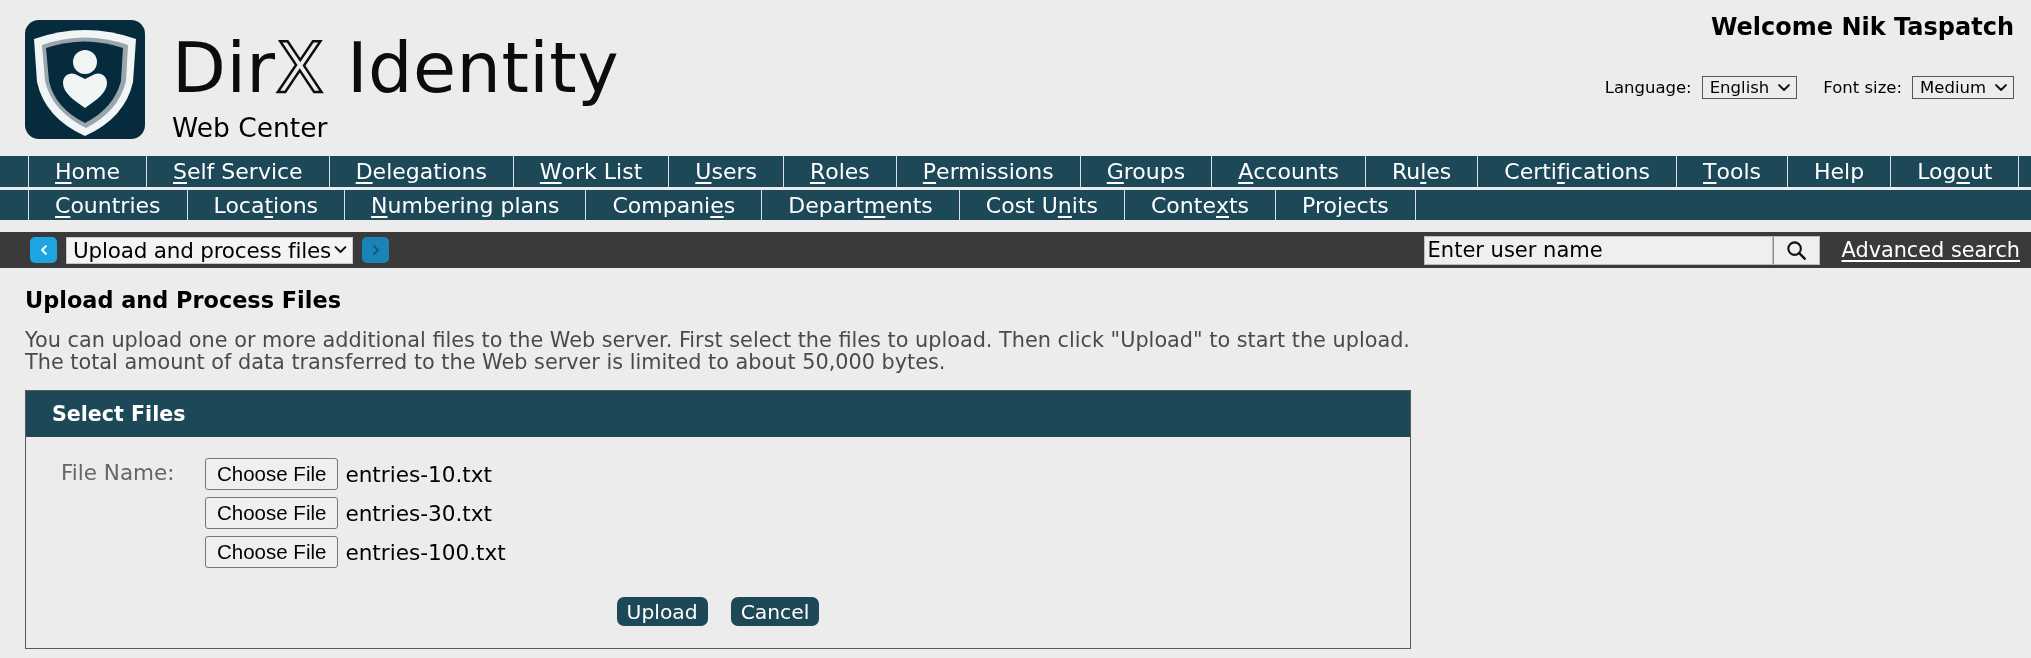 This screenshot has width=2031, height=658. I want to click on nav-link: Certifications, so click(1577, 171).